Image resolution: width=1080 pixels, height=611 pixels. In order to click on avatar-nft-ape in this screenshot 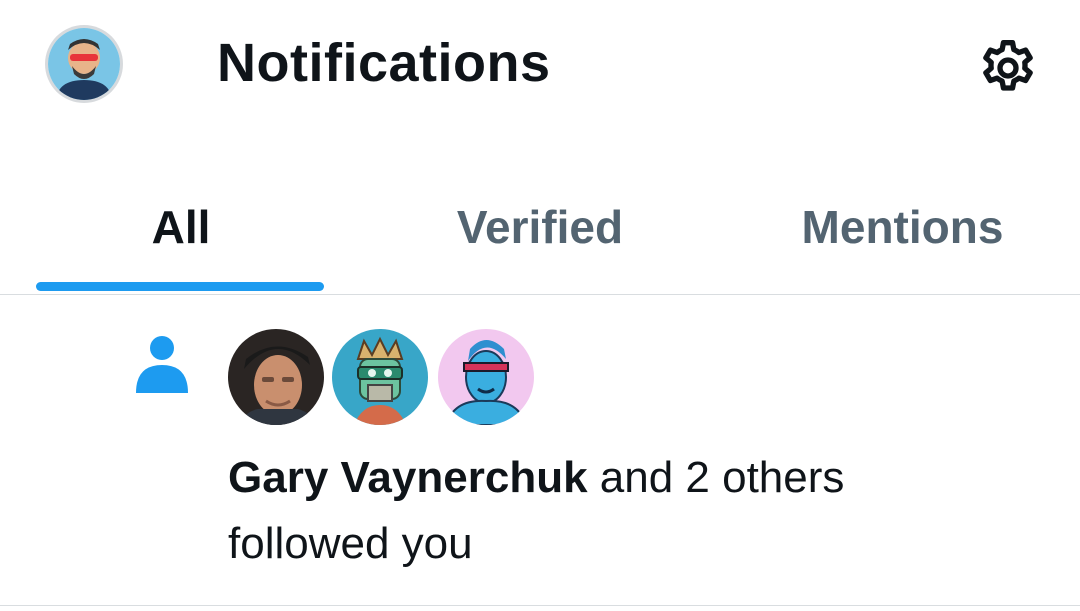, I will do `click(380, 377)`.